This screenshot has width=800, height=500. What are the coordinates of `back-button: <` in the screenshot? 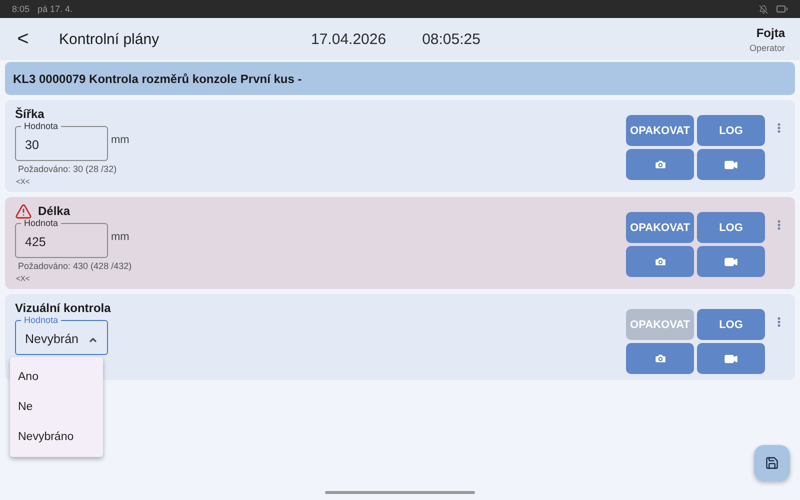 It's located at (23, 39).